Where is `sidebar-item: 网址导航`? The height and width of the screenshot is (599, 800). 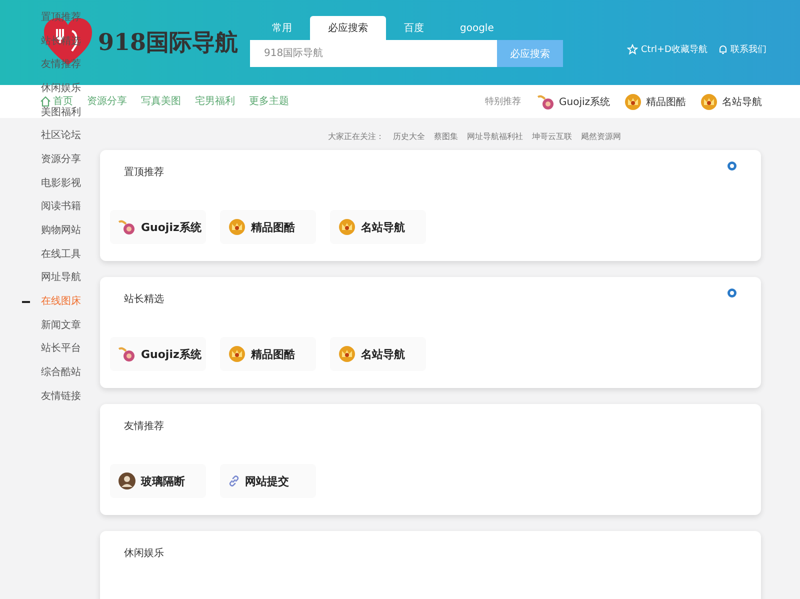 sidebar-item: 网址导航 is located at coordinates (61, 278).